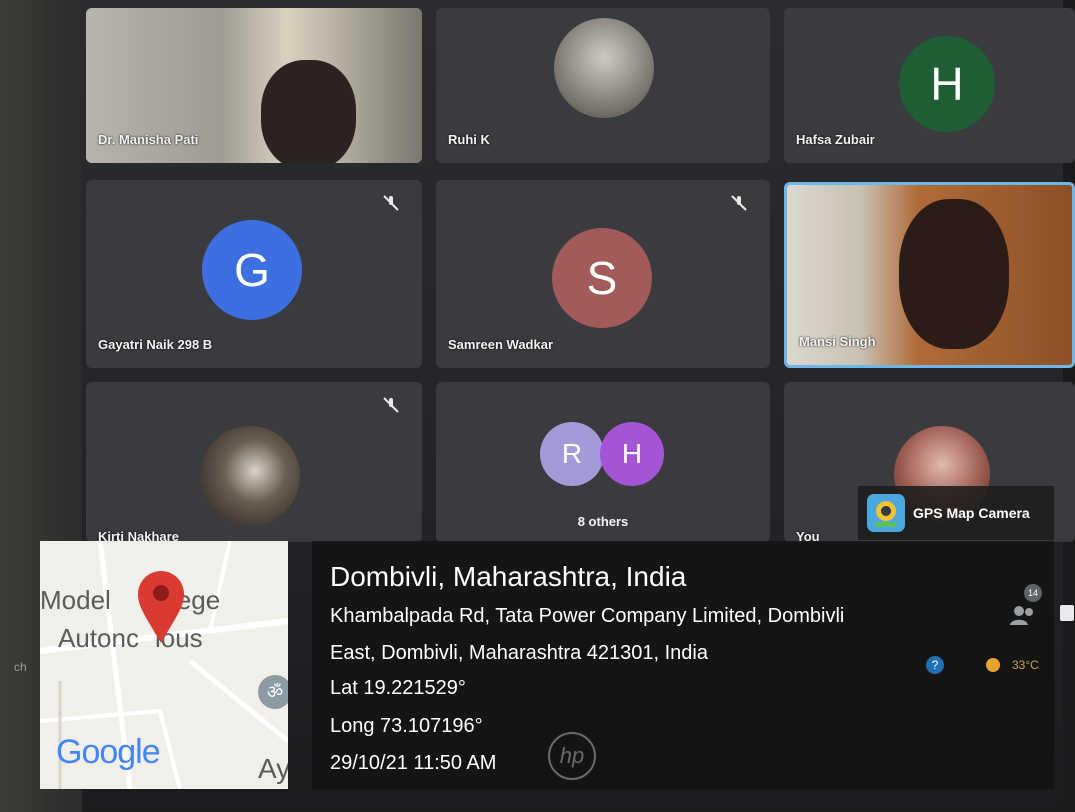 This screenshot has height=812, width=1075. I want to click on gps-map-camera-badge: GPS Map Camera, so click(956, 513).